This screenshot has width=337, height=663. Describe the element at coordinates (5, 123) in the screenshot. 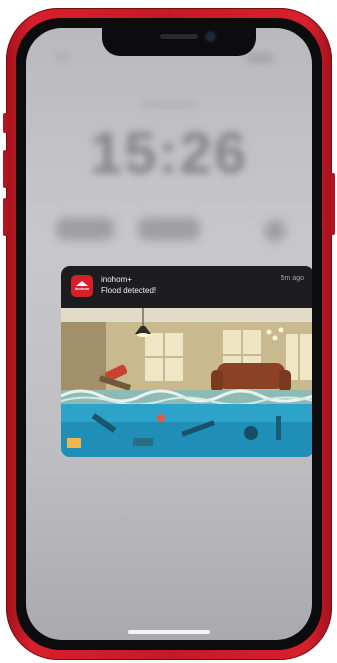

I see `mute-switch` at that location.